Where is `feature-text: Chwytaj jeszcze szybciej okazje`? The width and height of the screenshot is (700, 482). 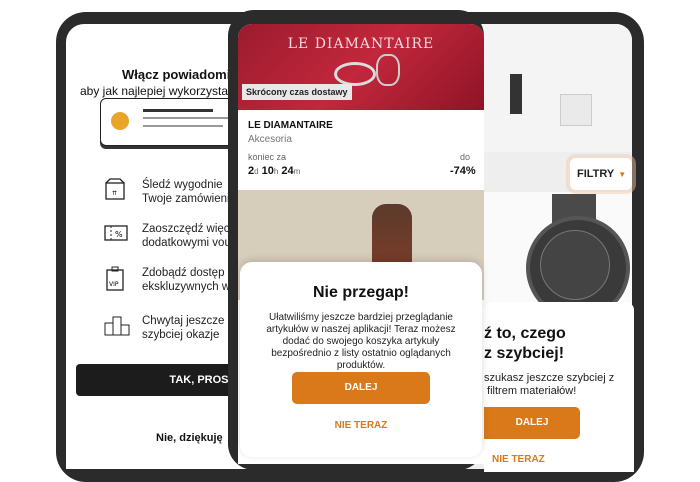 feature-text: Chwytaj jeszcze szybciej okazje is located at coordinates (183, 328).